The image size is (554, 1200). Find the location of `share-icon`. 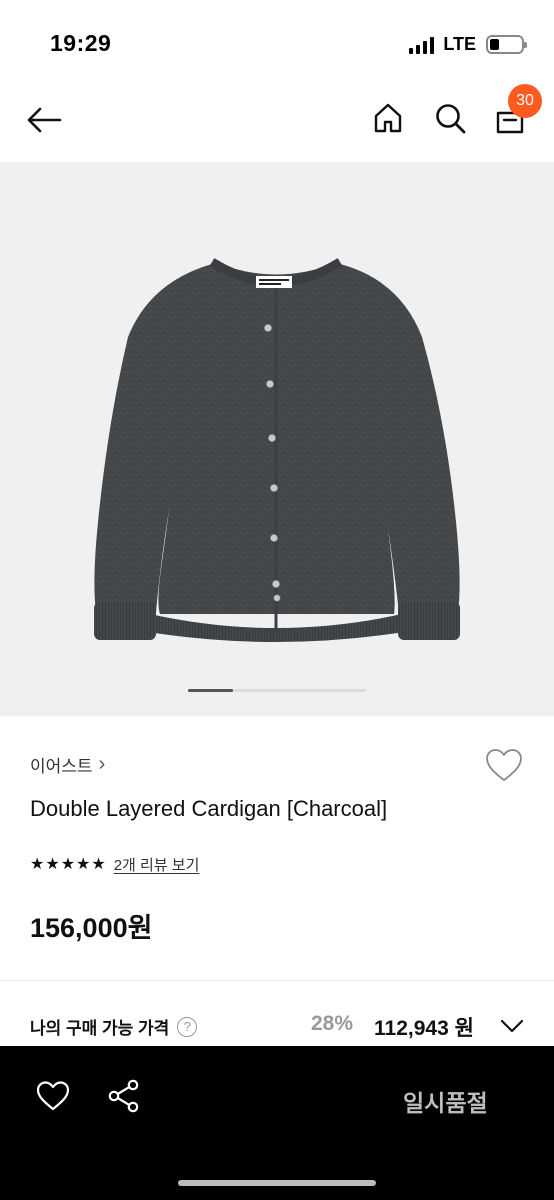

share-icon is located at coordinates (123, 1096).